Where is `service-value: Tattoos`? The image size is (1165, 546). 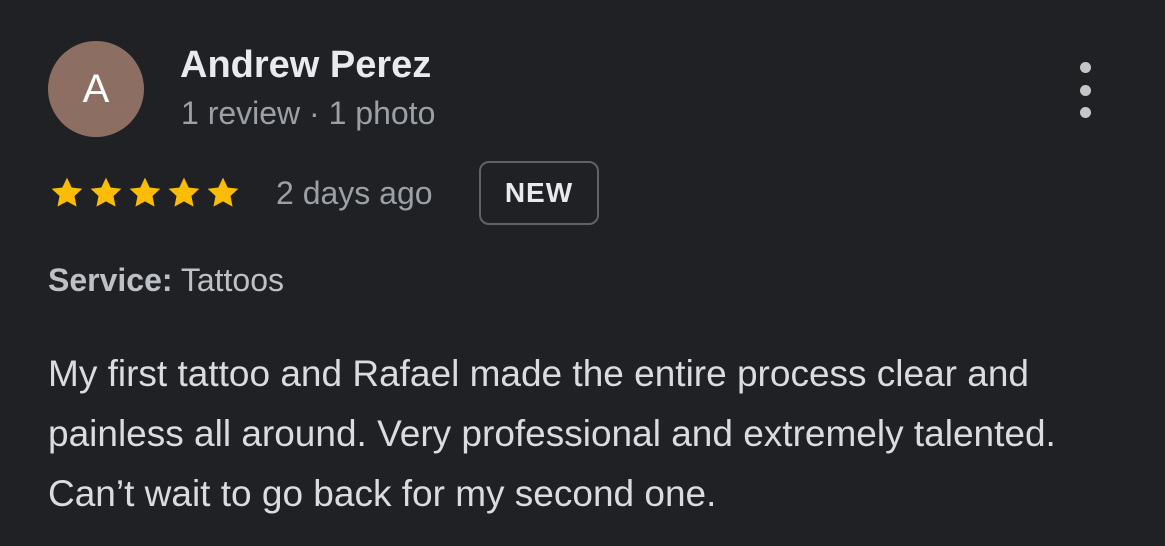 service-value: Tattoos is located at coordinates (232, 280).